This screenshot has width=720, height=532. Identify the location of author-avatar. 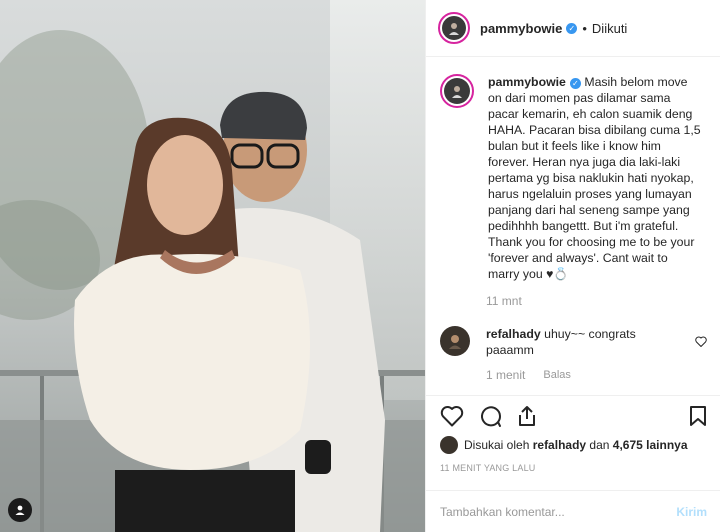
(454, 28).